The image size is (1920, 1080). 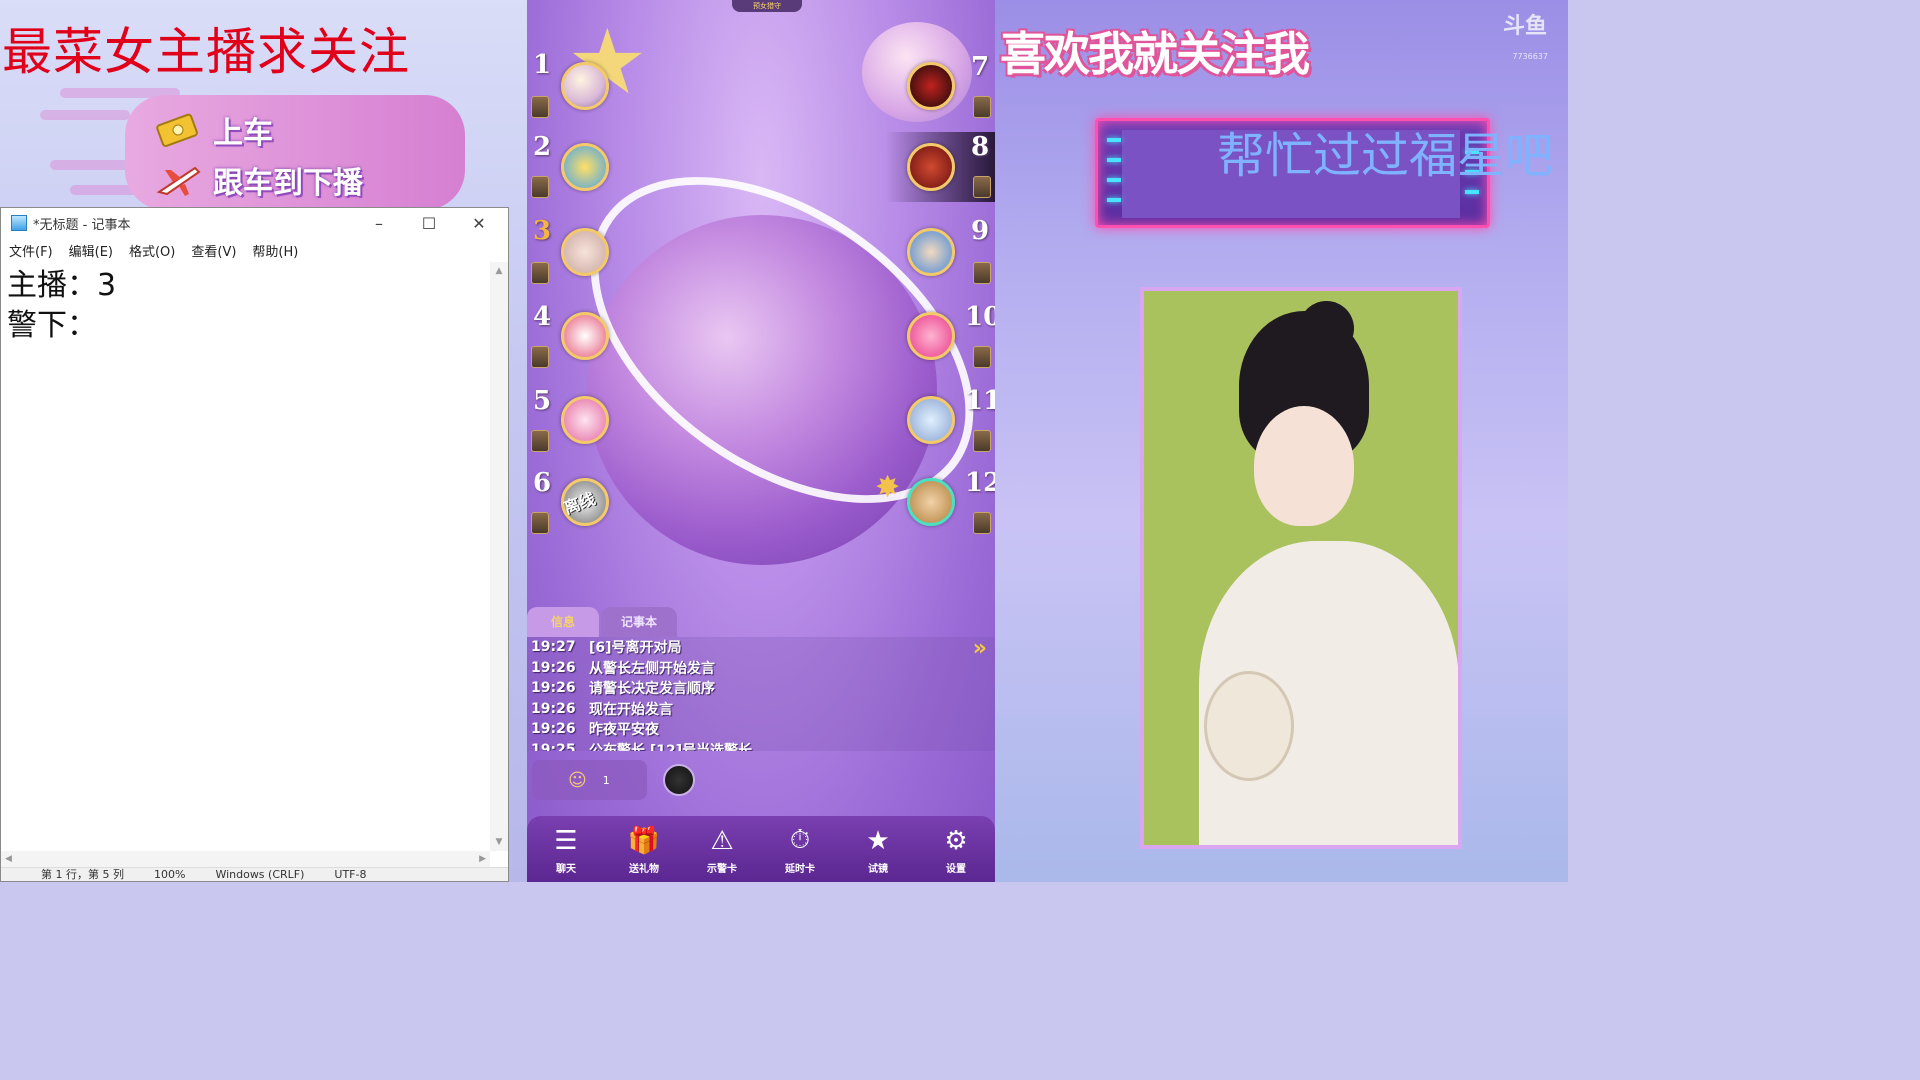 What do you see at coordinates (8, 859) in the screenshot?
I see `scroll-left-icon: ◀` at bounding box center [8, 859].